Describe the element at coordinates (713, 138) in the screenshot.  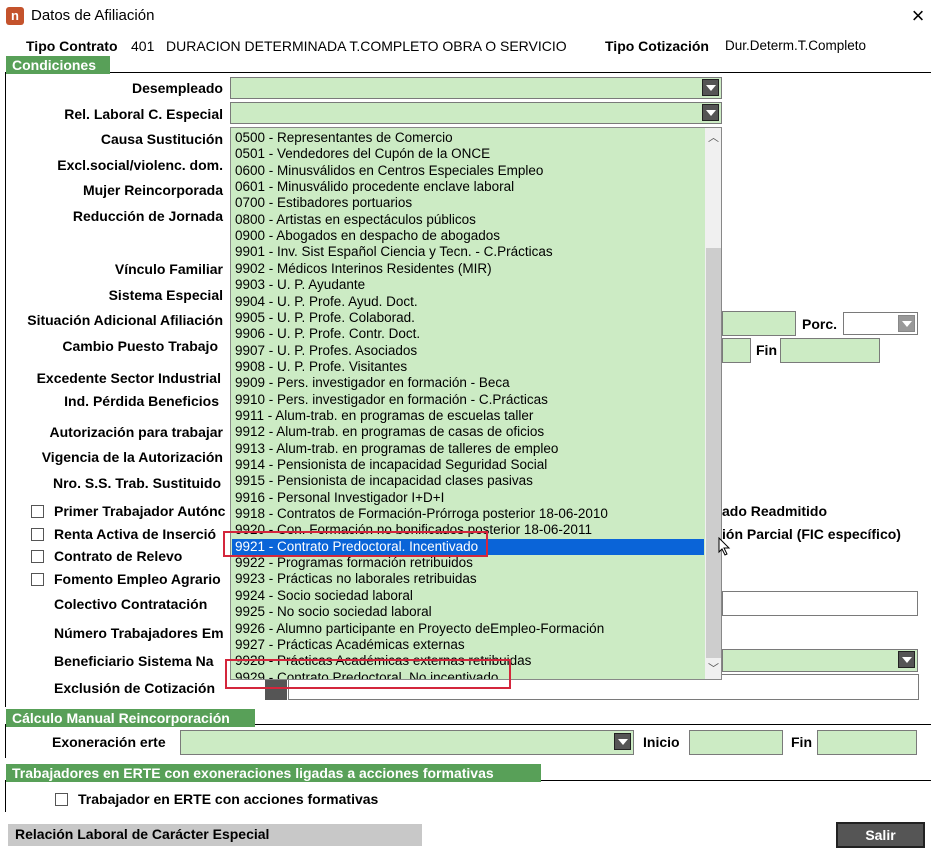
I see `scroll-up-icon: ︿` at that location.